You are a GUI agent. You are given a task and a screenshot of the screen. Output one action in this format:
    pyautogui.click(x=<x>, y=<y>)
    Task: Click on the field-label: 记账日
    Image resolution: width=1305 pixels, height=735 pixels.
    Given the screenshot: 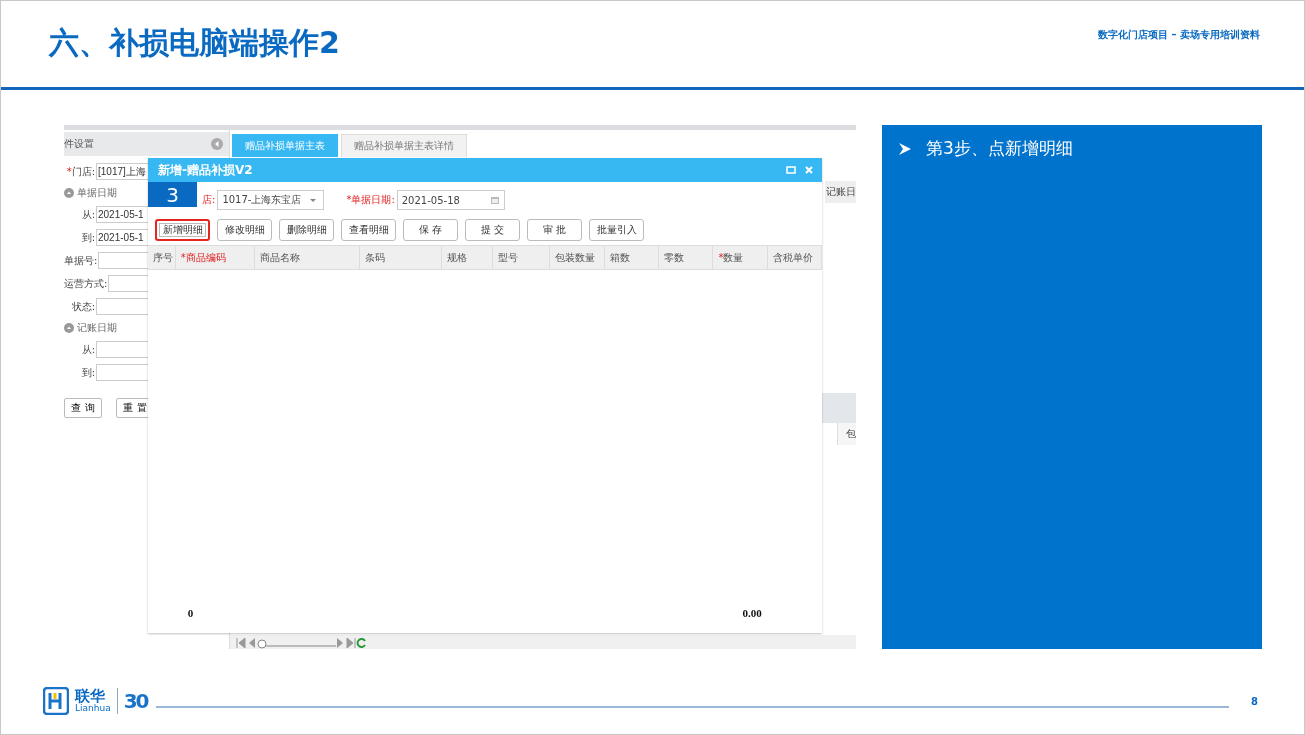 What is the action you would take?
    pyautogui.click(x=840, y=192)
    